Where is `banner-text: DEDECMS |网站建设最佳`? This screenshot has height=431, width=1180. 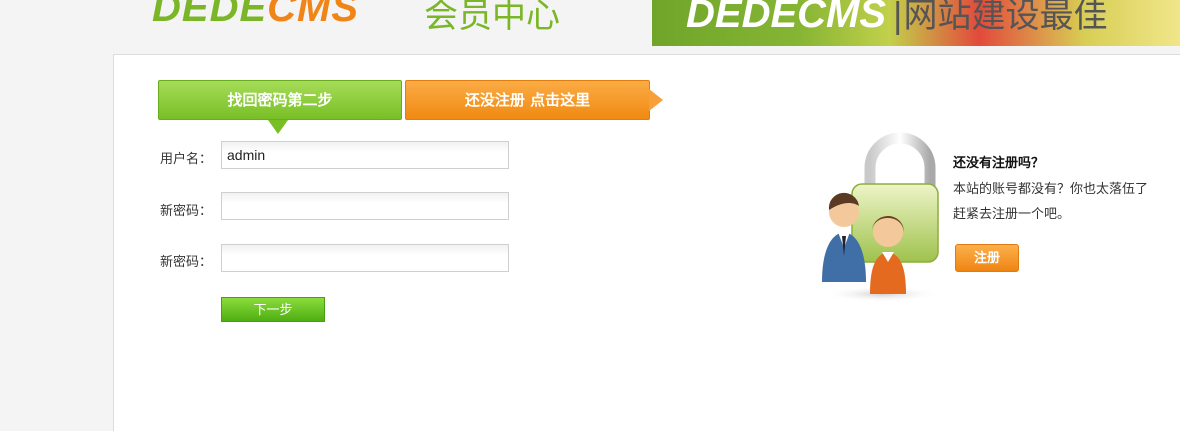
banner-text: DEDECMS |网站建设最佳 is located at coordinates (897, 18).